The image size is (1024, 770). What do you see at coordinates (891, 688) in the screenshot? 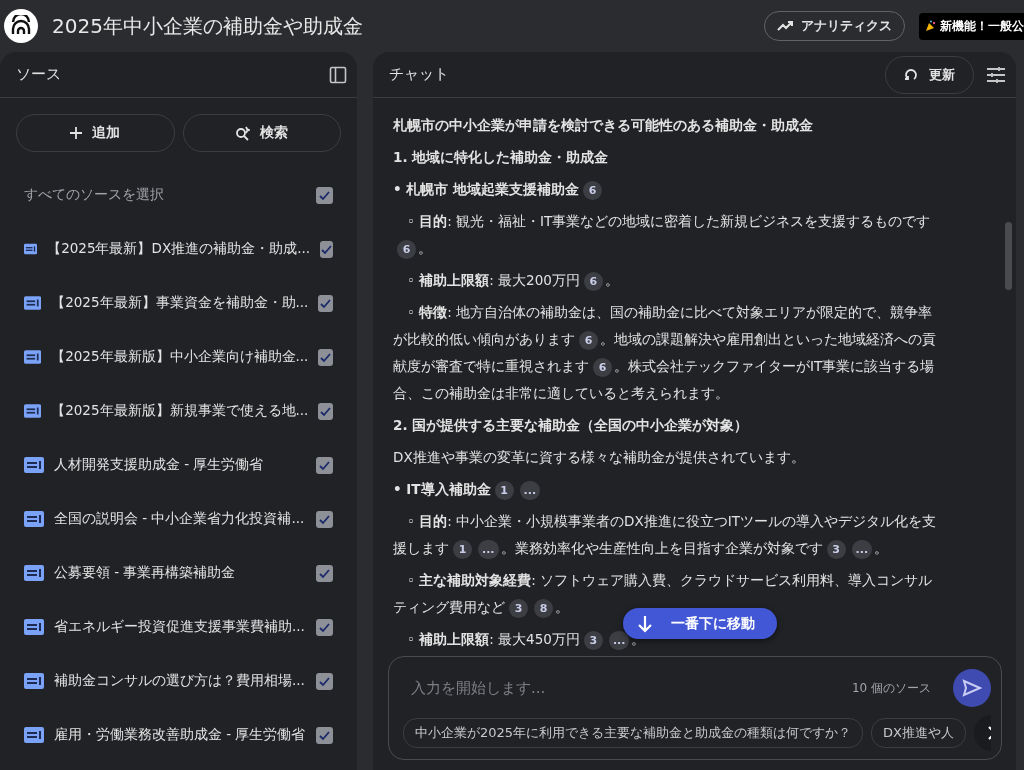
I see `source-count: 10 個のソース` at bounding box center [891, 688].